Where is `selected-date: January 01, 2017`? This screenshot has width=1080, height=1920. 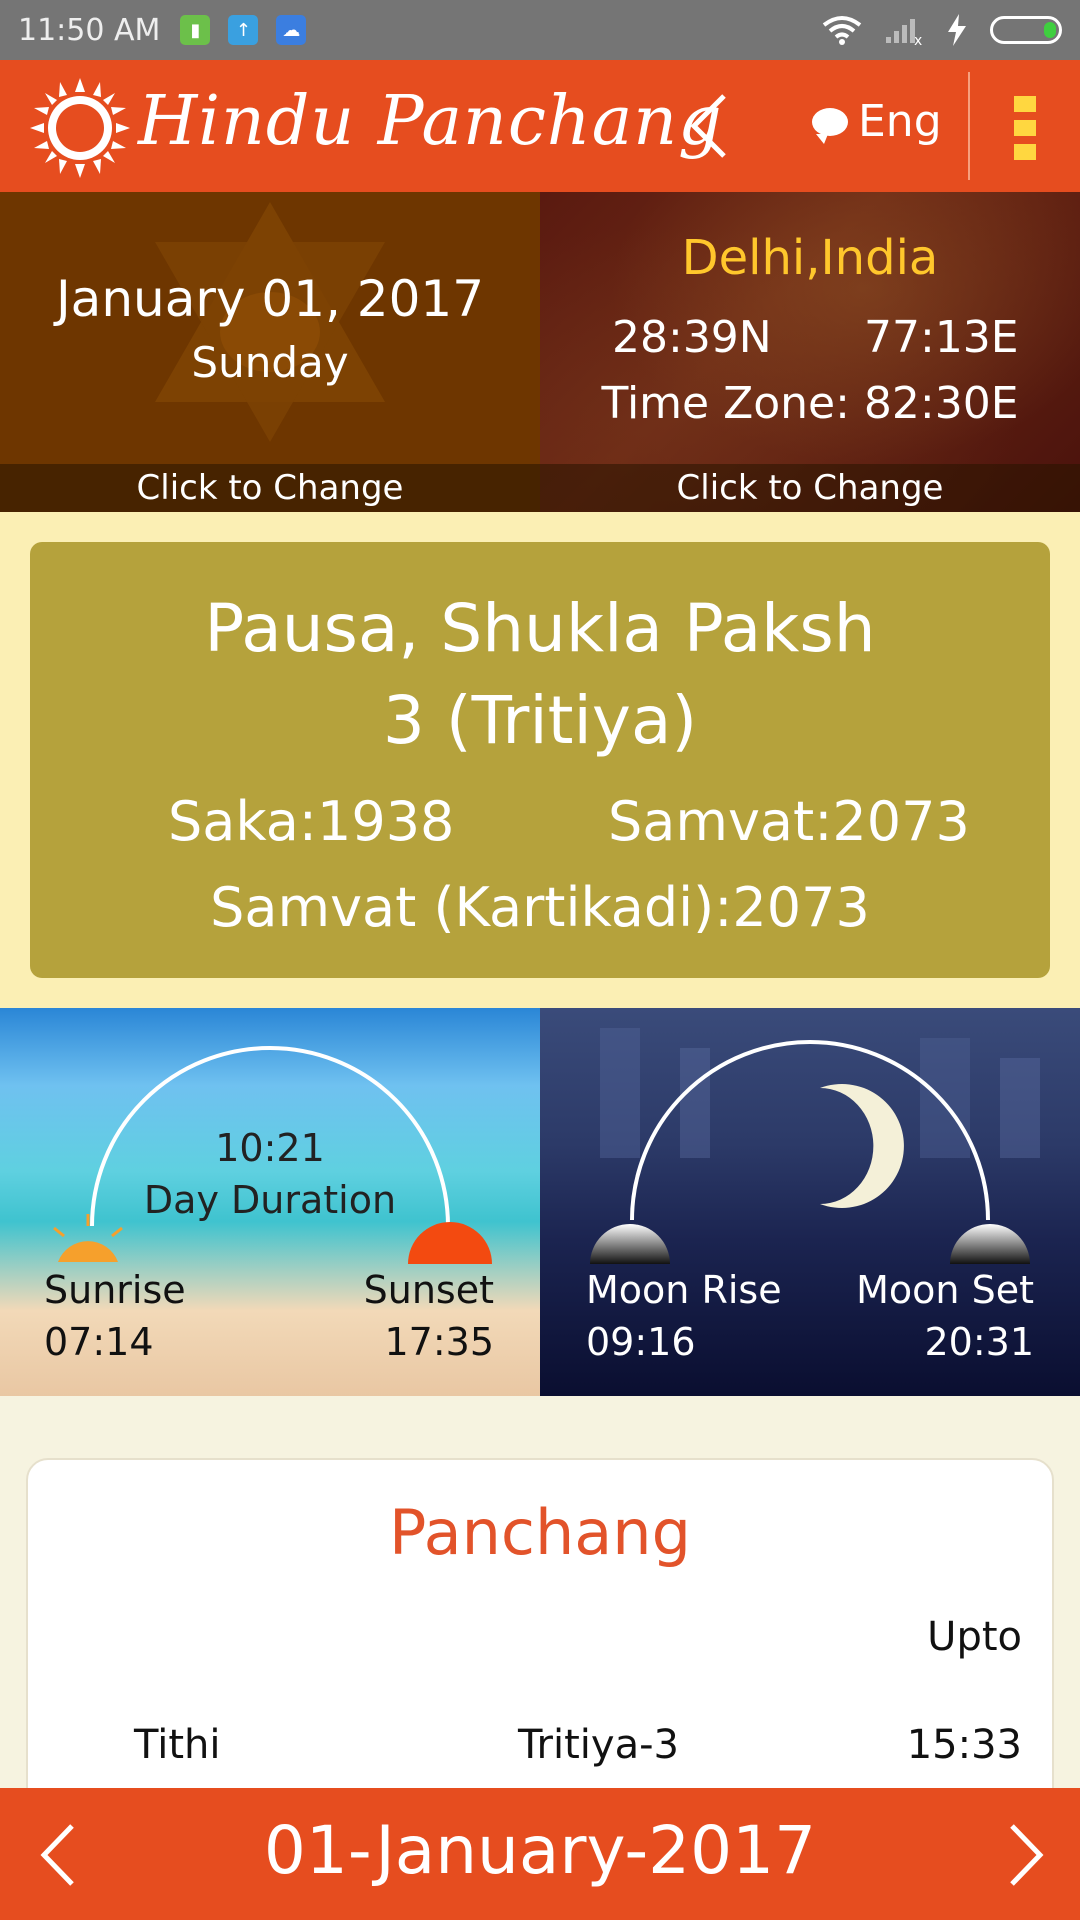
selected-date: January 01, 2017 is located at coordinates (270, 299).